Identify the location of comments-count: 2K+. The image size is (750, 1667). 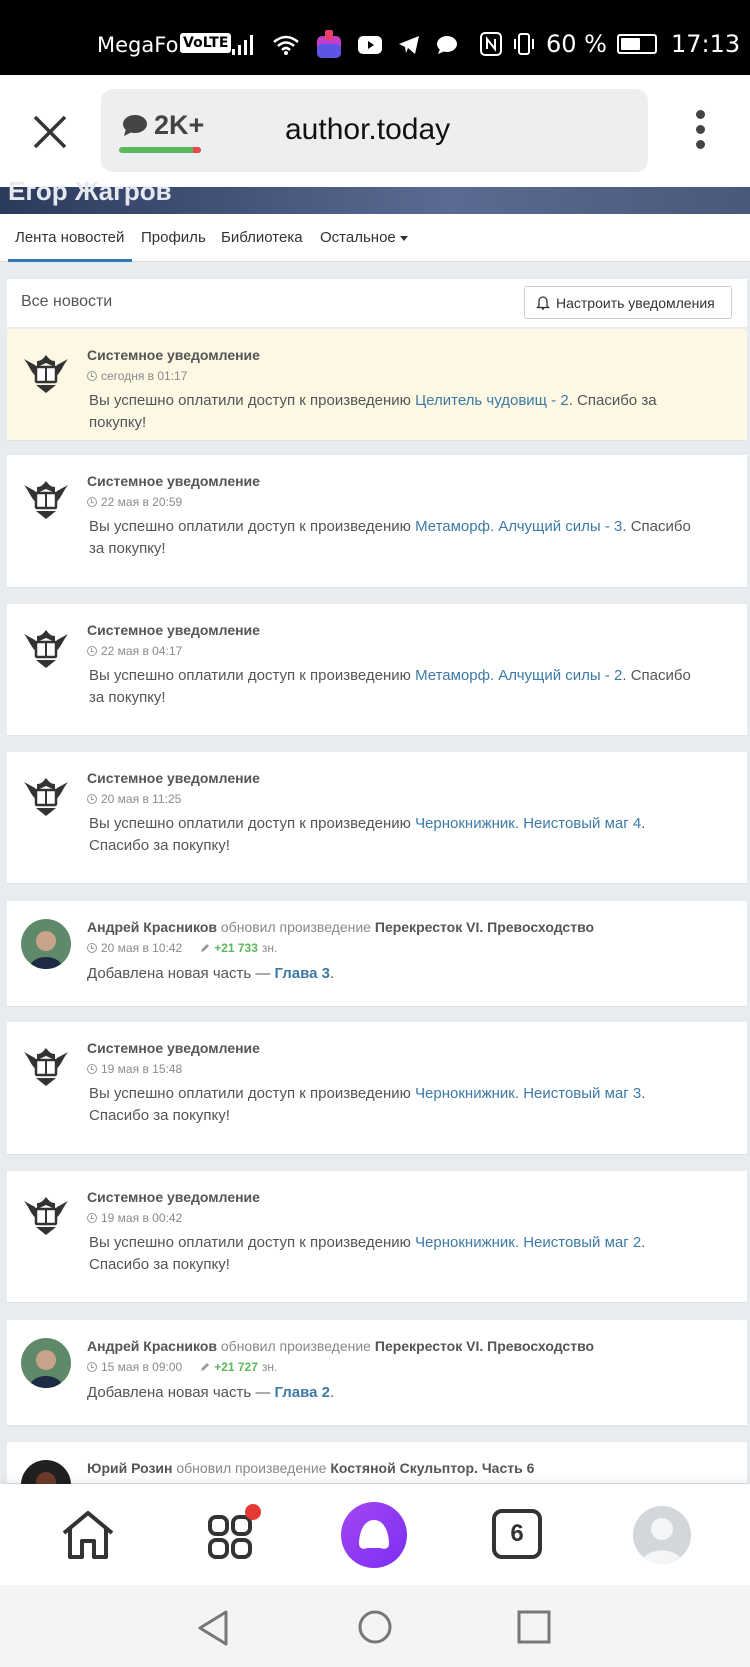
(179, 125).